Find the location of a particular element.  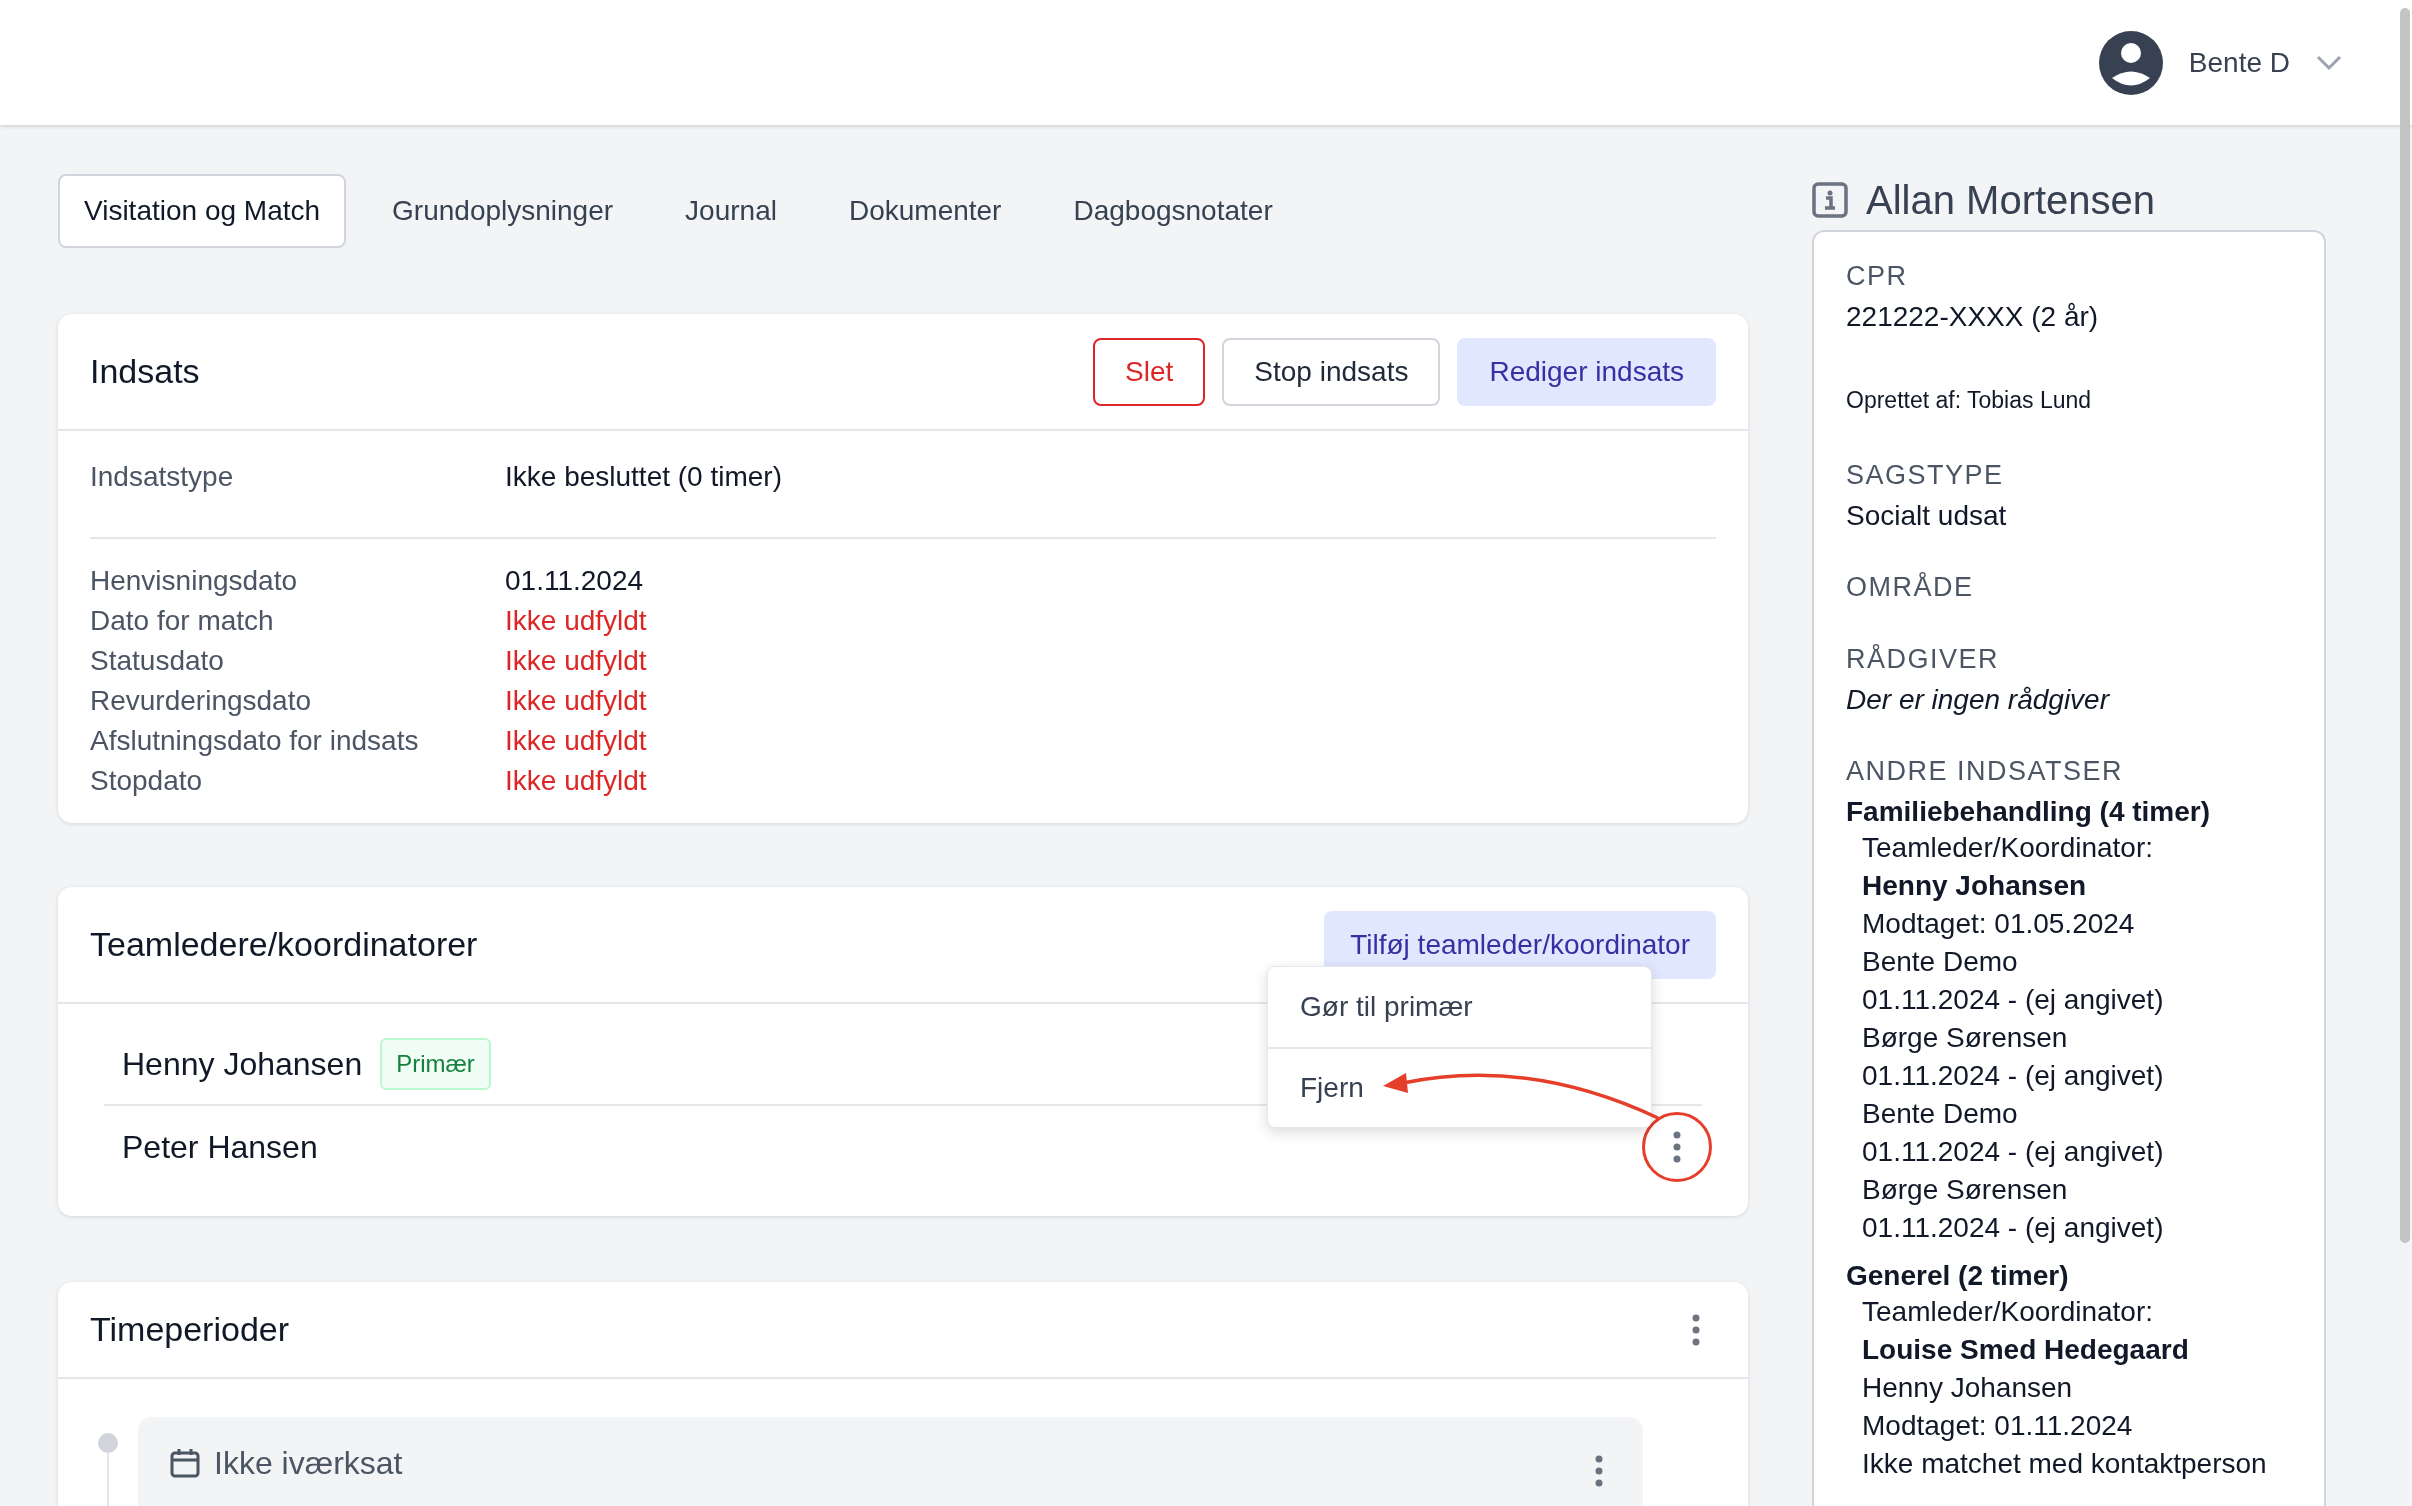

tab: Journal is located at coordinates (731, 211).